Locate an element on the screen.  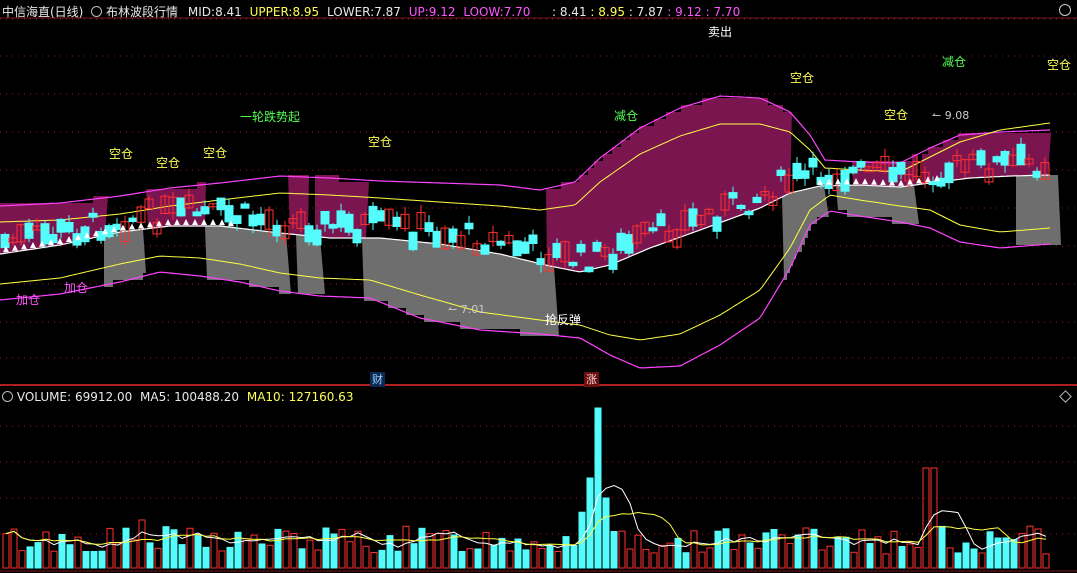
lower-value: 7.87 is located at coordinates (387, 12).